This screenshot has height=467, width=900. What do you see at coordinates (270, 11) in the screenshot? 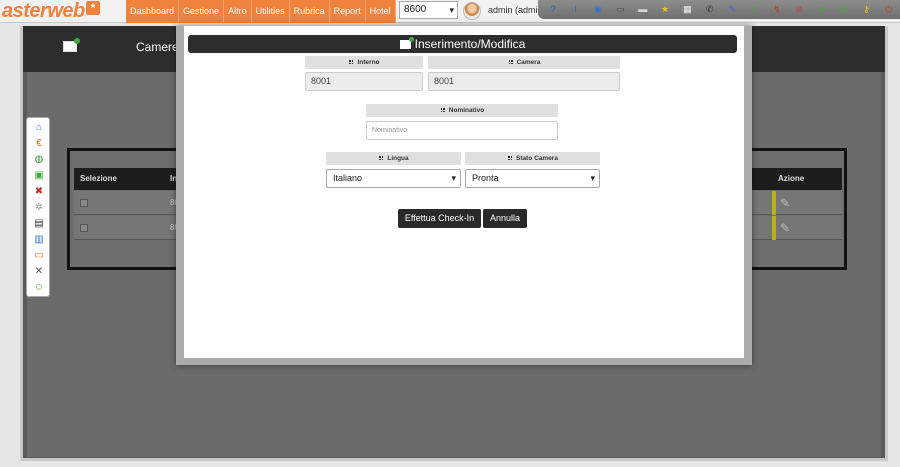
I see `nav-utilities: Utilities` at bounding box center [270, 11].